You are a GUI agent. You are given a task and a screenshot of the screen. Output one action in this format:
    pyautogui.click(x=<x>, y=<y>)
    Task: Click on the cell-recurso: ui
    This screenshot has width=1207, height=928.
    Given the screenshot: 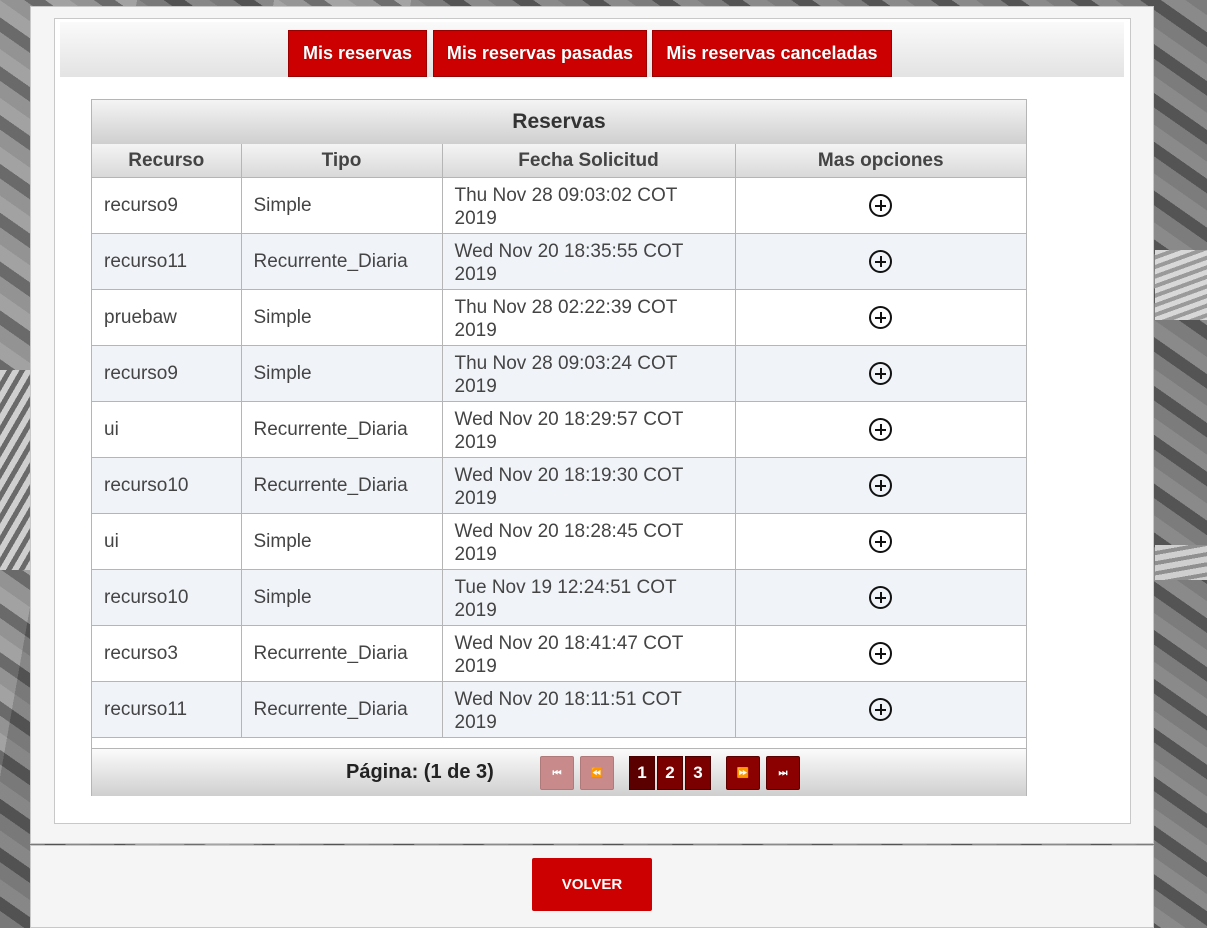 What is the action you would take?
    pyautogui.click(x=167, y=541)
    